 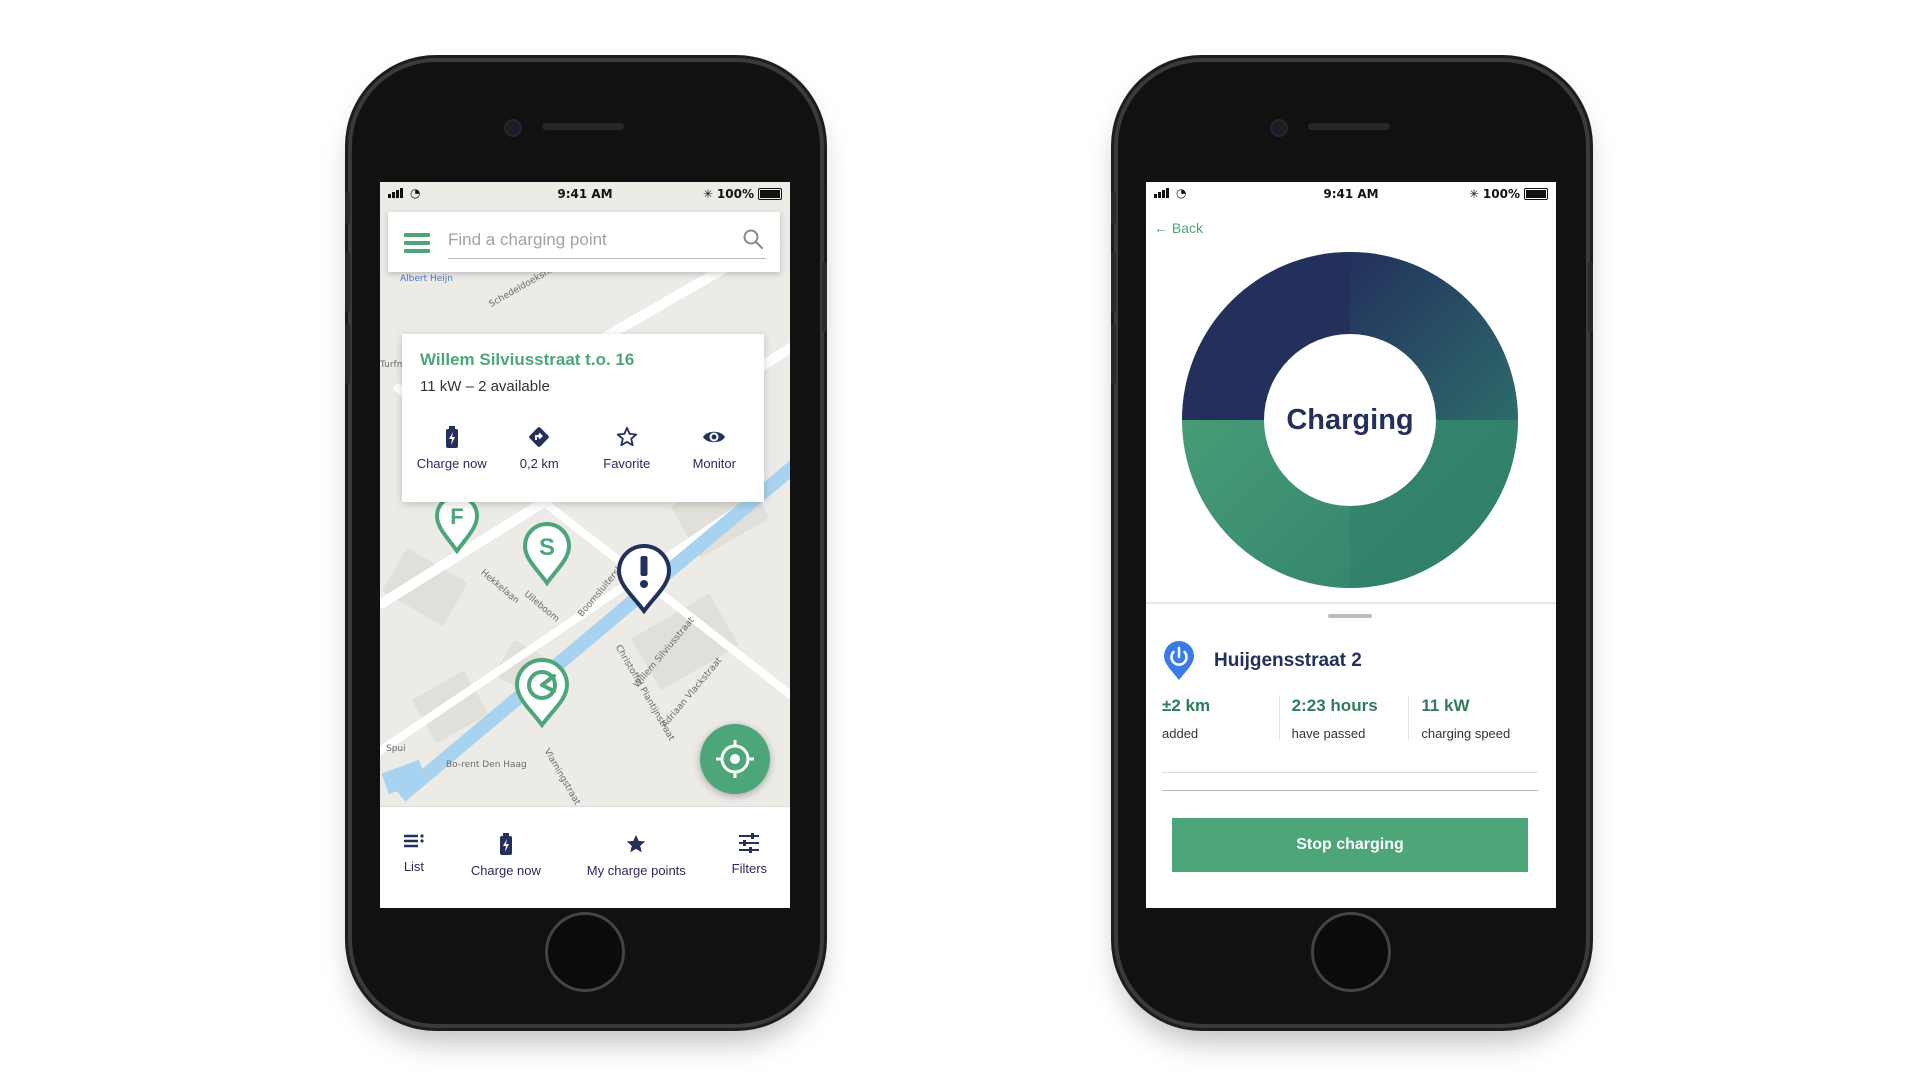 I want to click on favorite-label: Favorite, so click(x=627, y=463).